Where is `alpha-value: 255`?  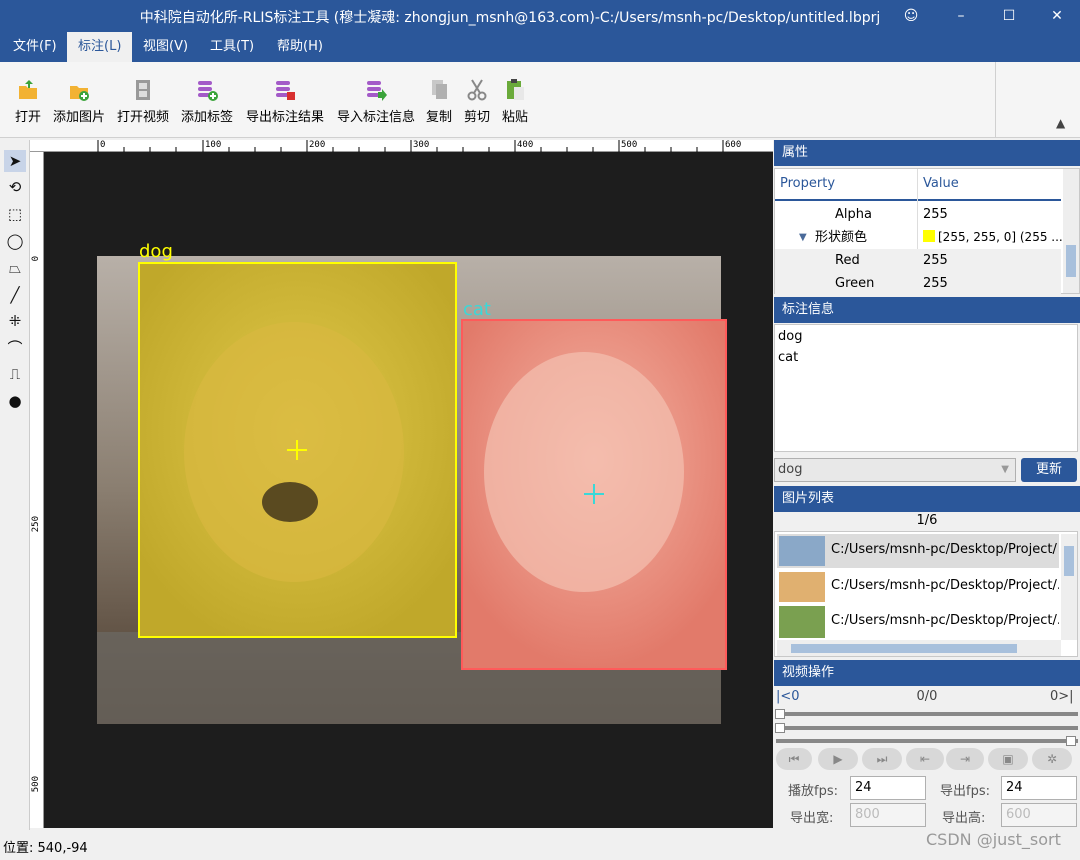
alpha-value: 255 is located at coordinates (935, 214).